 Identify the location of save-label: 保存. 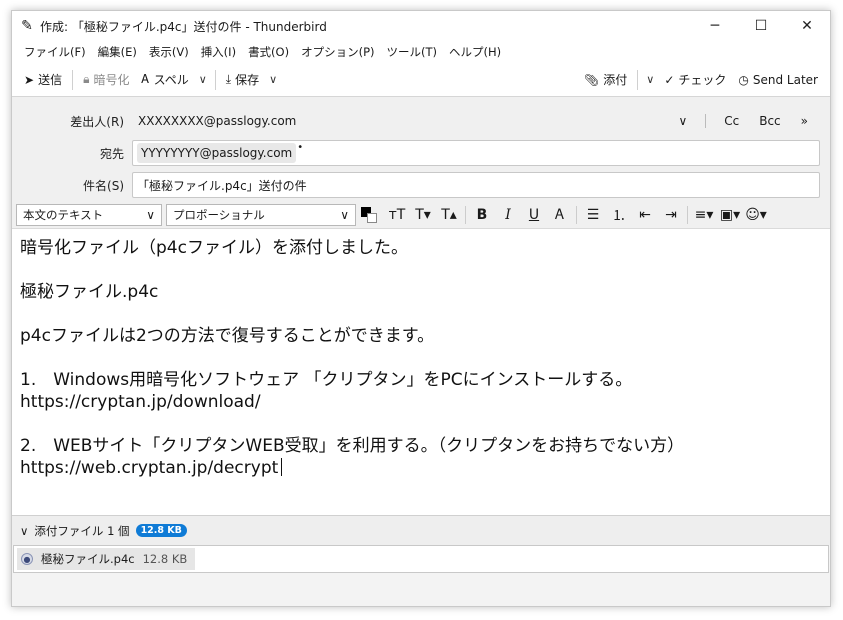
(247, 80).